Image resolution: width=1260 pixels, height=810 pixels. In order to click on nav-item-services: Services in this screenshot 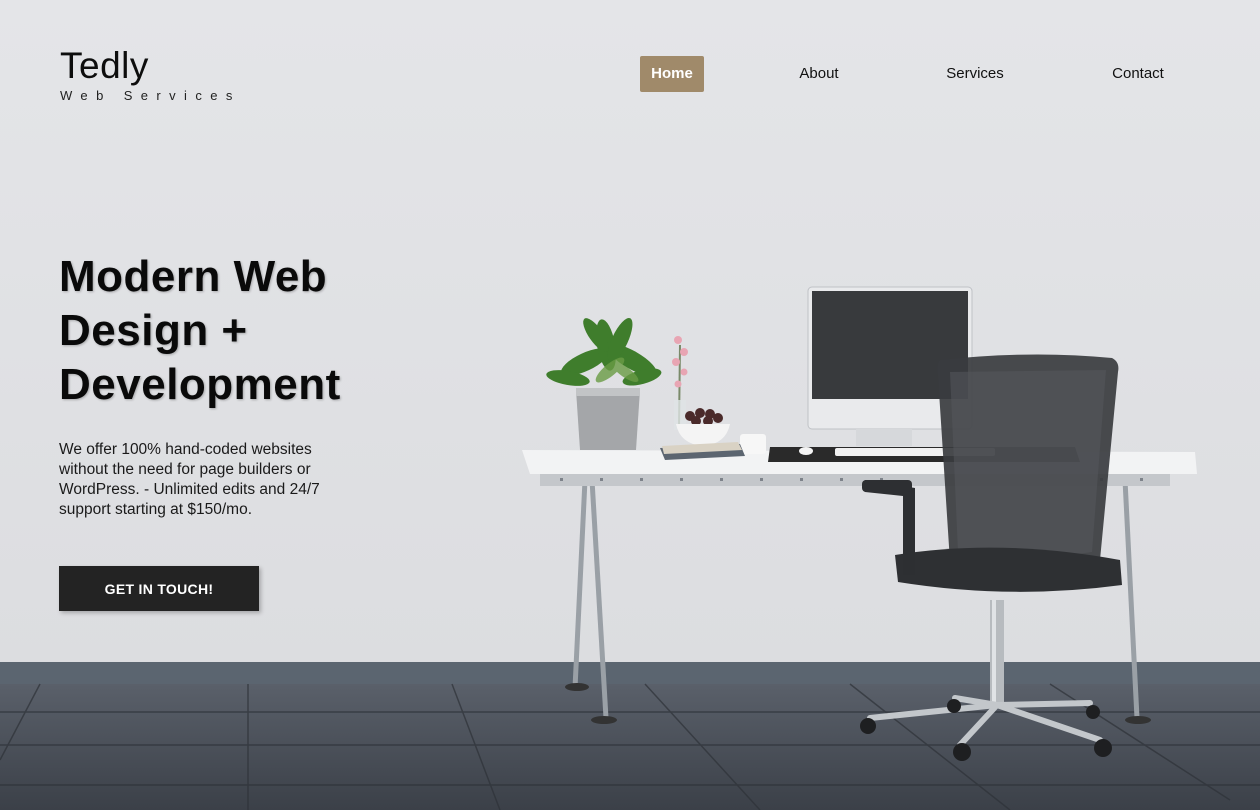, I will do `click(975, 74)`.